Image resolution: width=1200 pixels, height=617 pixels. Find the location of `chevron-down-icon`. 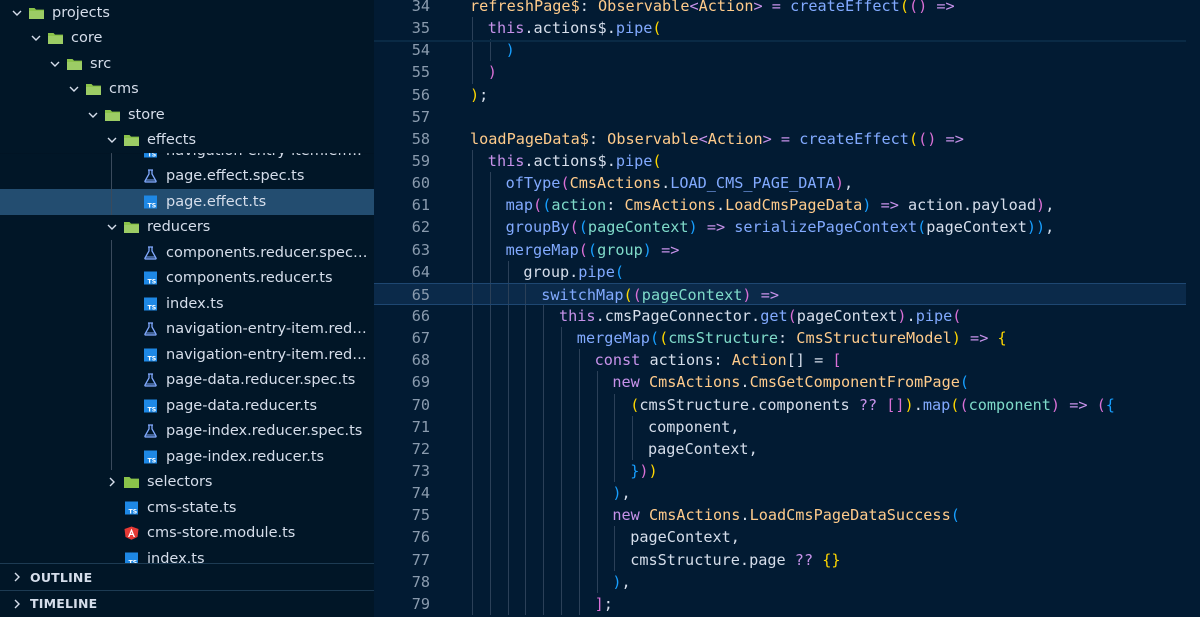

chevron-down-icon is located at coordinates (36, 38).